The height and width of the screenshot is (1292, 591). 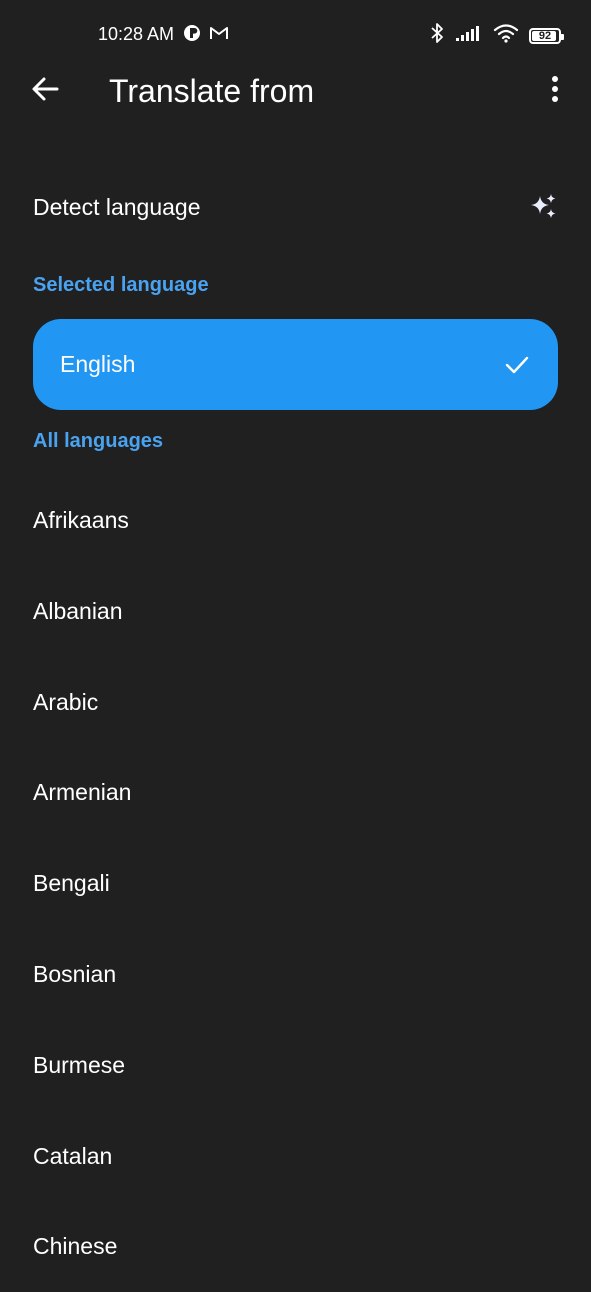 I want to click on language-label: Bengali, so click(x=71, y=883).